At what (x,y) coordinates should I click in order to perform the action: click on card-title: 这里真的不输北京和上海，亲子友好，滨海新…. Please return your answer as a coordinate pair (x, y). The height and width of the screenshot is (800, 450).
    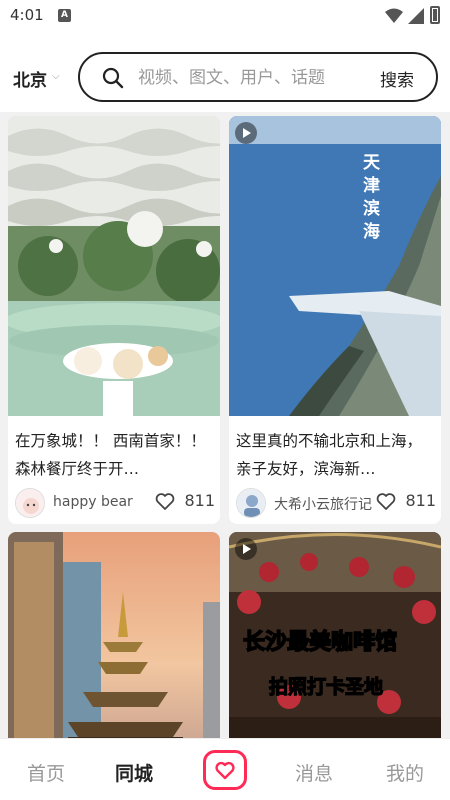
    Looking at the image, I should click on (334, 455).